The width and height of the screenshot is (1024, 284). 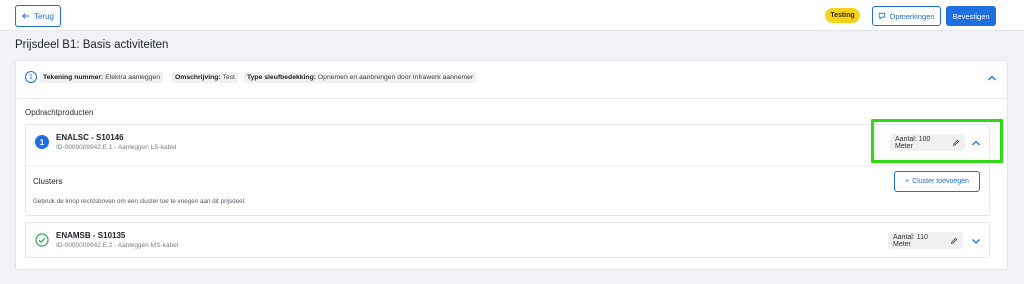 What do you see at coordinates (73, 77) in the screenshot?
I see `drawing-number-label: Tekening nummer:` at bounding box center [73, 77].